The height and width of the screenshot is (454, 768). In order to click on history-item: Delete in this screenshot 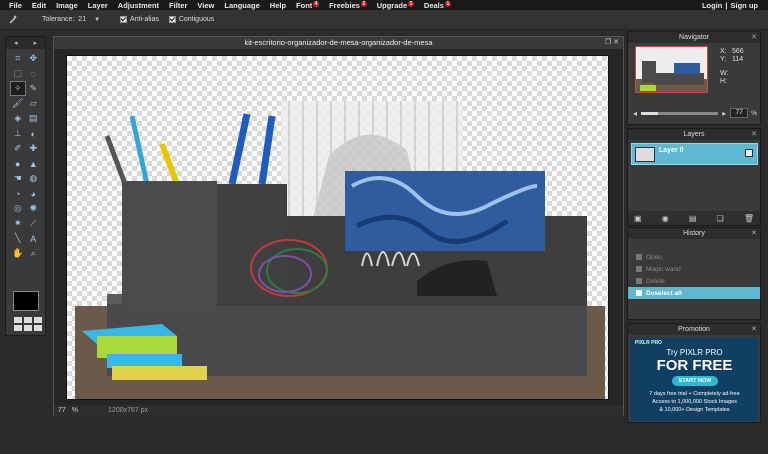, I will do `click(694, 281)`.